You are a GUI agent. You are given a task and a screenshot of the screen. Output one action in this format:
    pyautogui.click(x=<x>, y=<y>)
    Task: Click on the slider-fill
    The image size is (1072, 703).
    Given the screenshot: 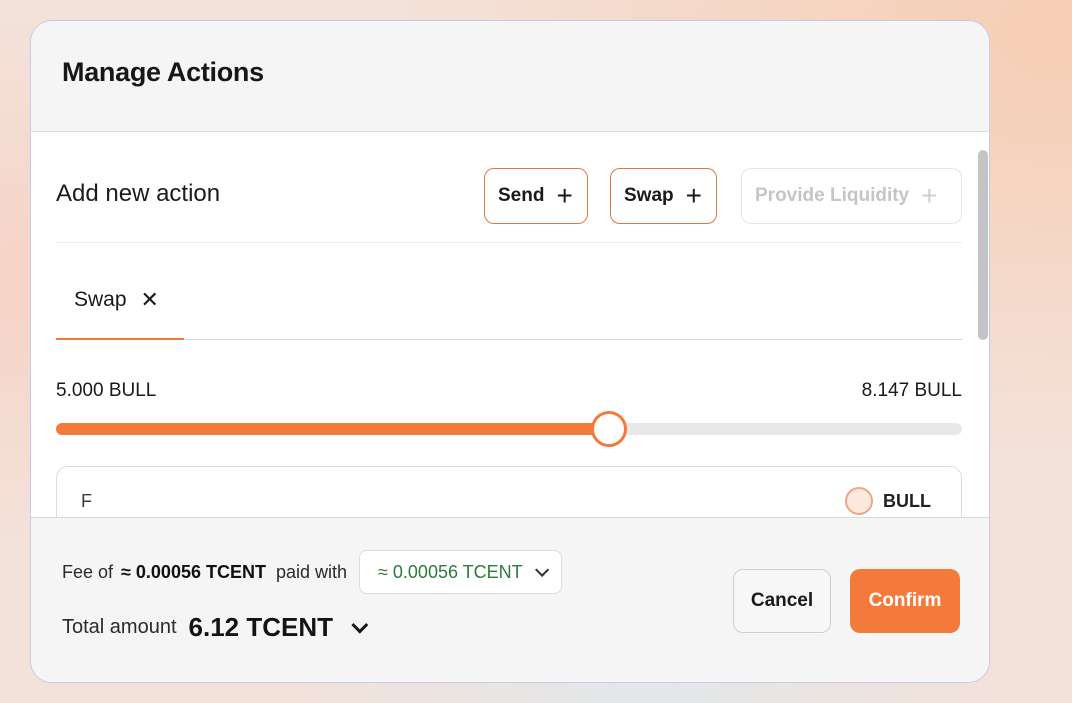 What is the action you would take?
    pyautogui.click(x=332, y=429)
    